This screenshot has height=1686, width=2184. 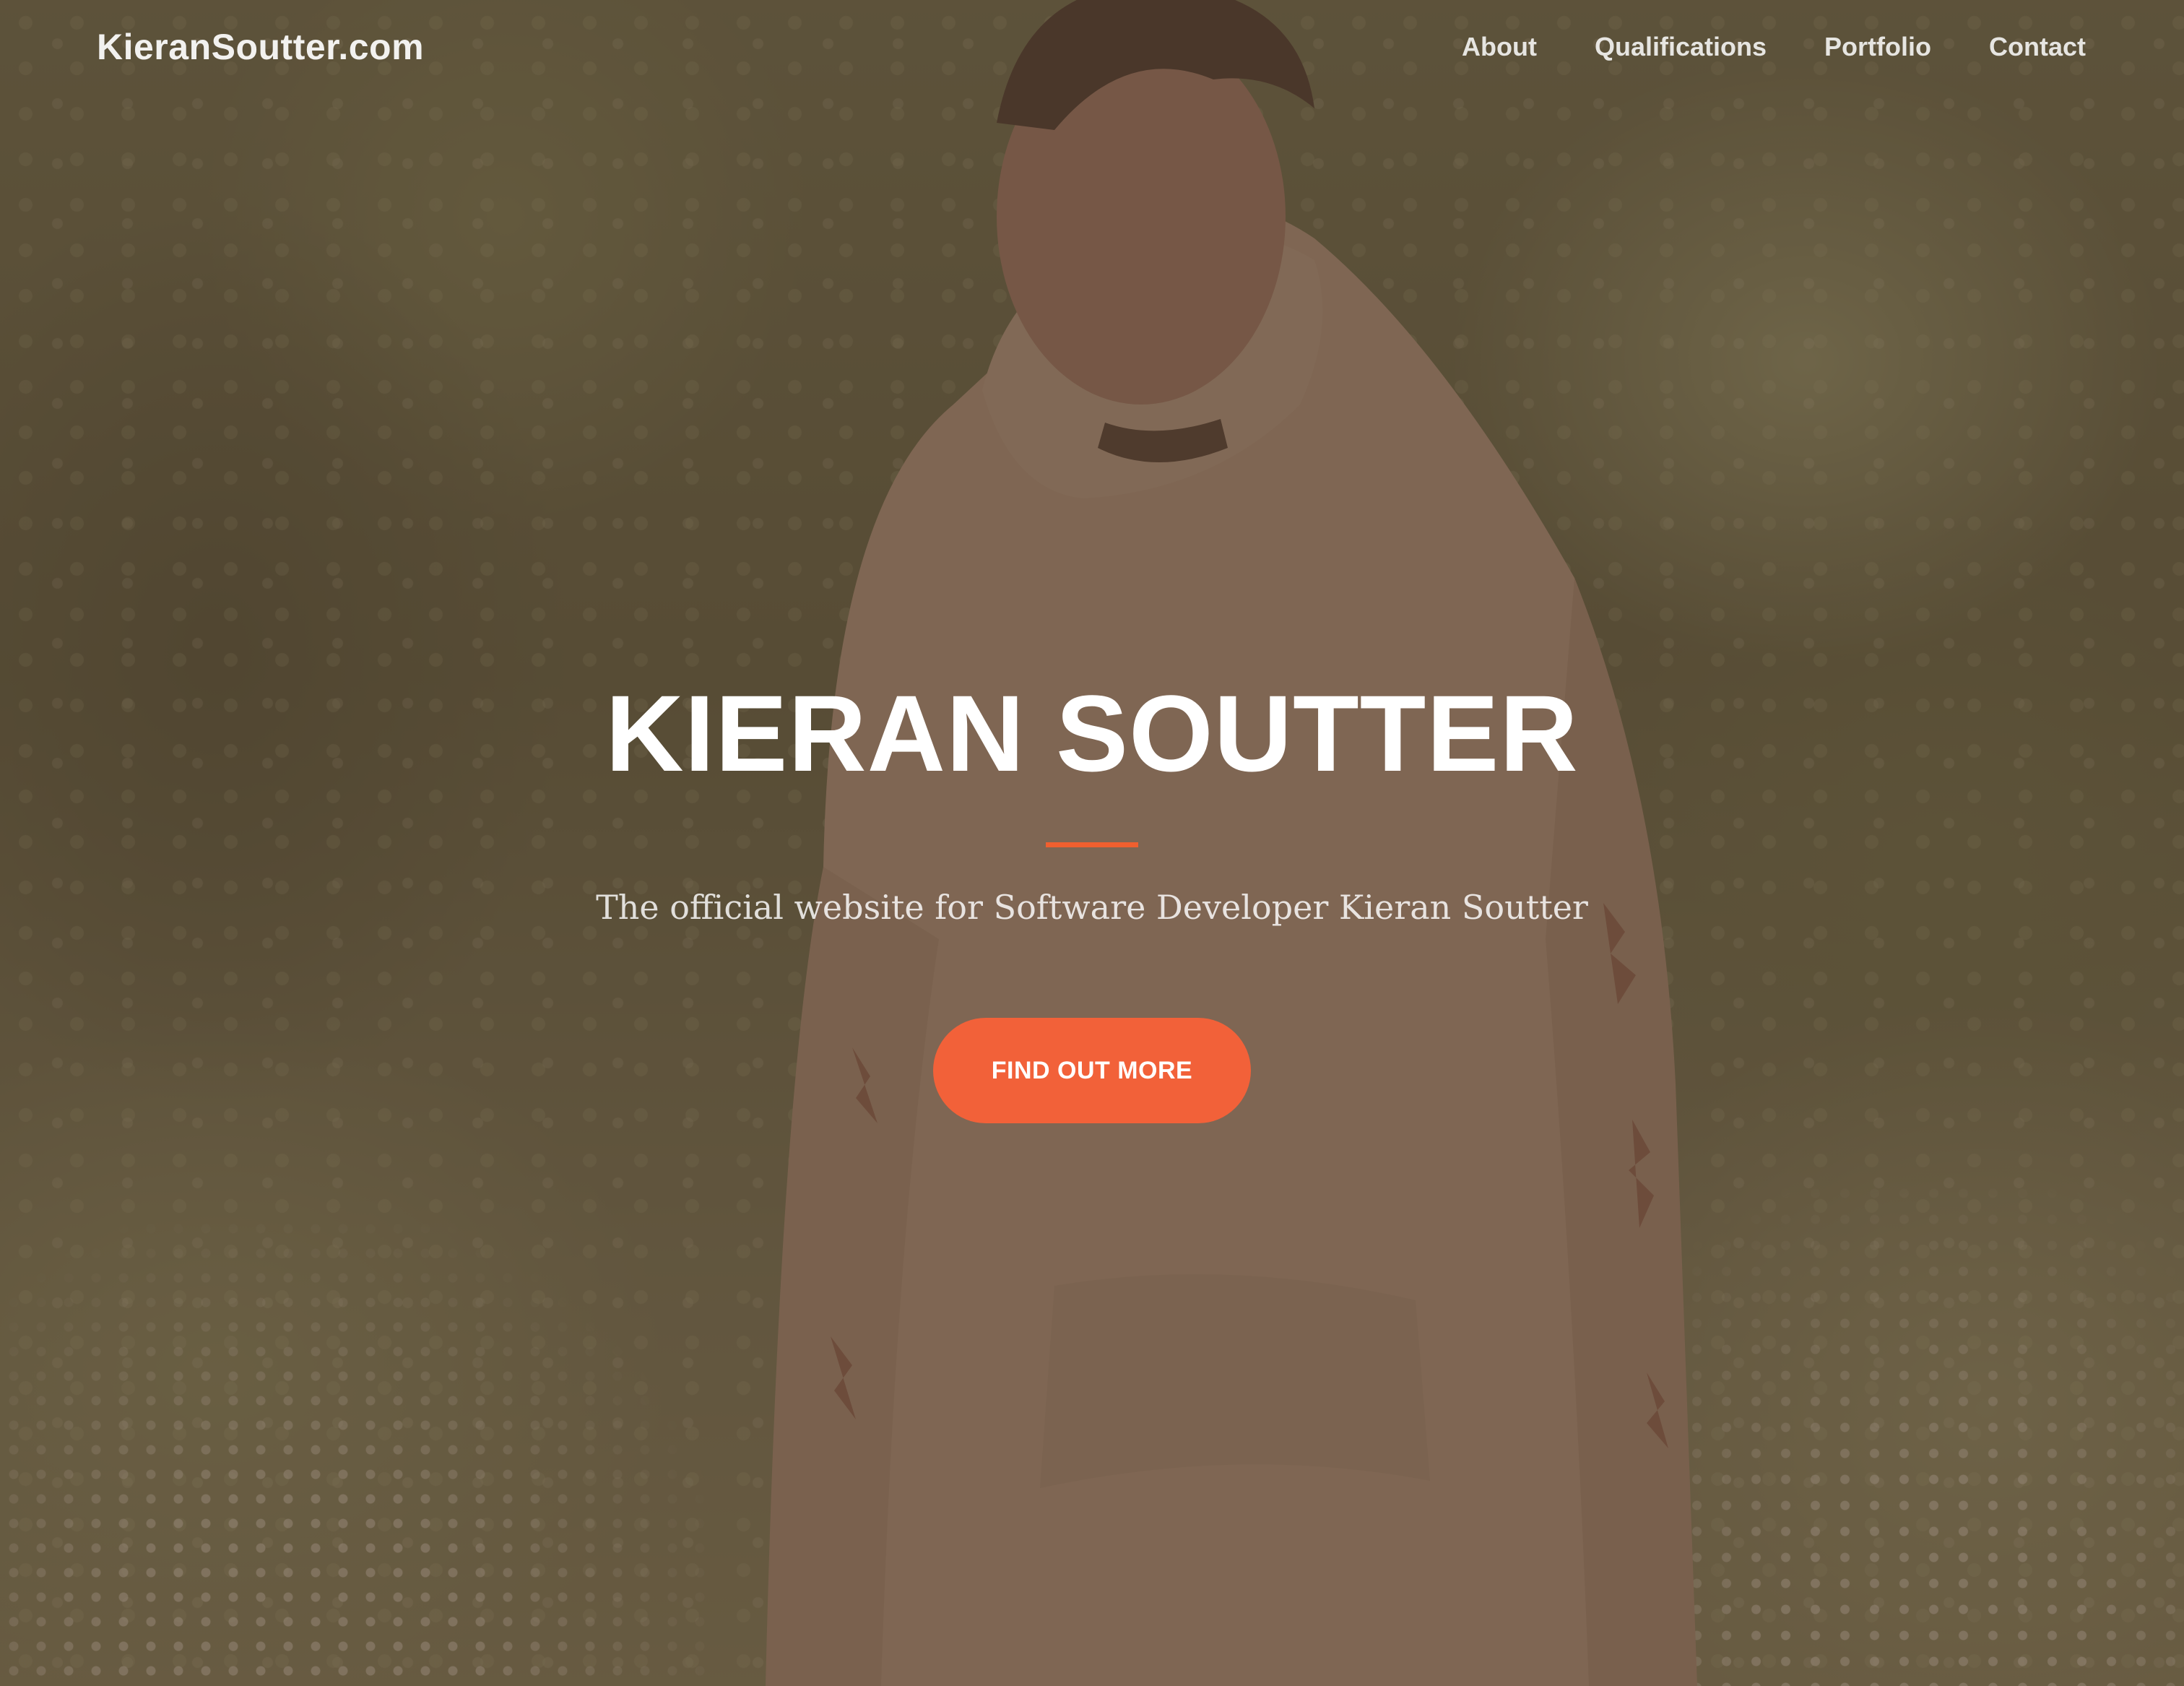 I want to click on title-divider, so click(x=1092, y=845).